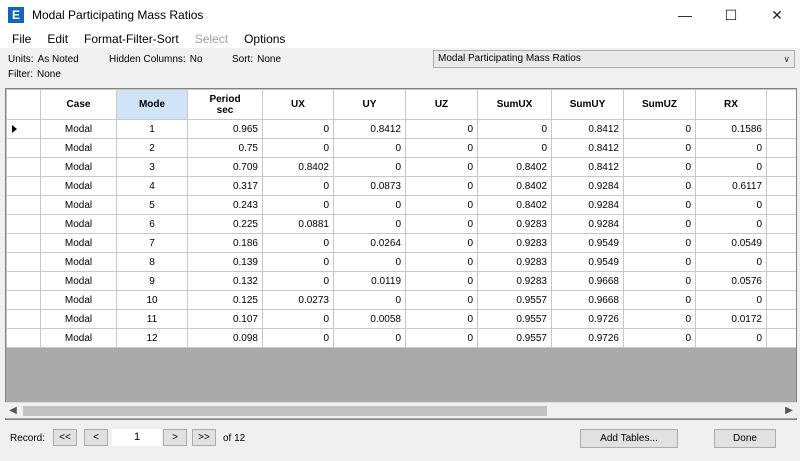 The height and width of the screenshot is (461, 800). Describe the element at coordinates (731, 15) in the screenshot. I see `maximize-button: ☐` at that location.